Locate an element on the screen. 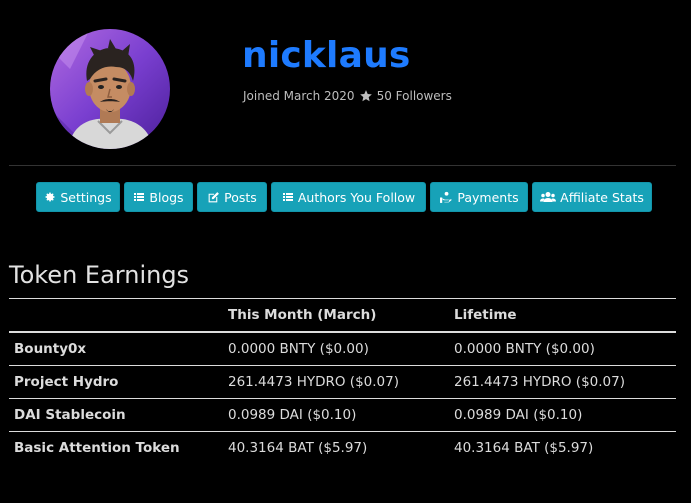 Image resolution: width=691 pixels, height=503 pixels. authors-you-follow-button: Authors You Follow is located at coordinates (348, 197).